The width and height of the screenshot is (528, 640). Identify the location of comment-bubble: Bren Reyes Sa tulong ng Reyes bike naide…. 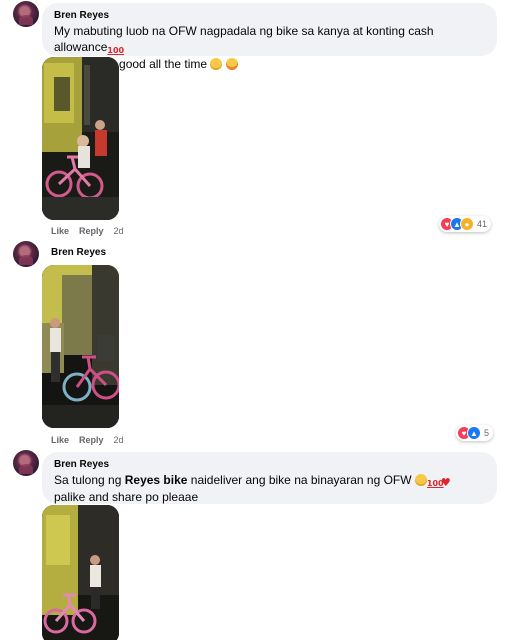
(269, 478).